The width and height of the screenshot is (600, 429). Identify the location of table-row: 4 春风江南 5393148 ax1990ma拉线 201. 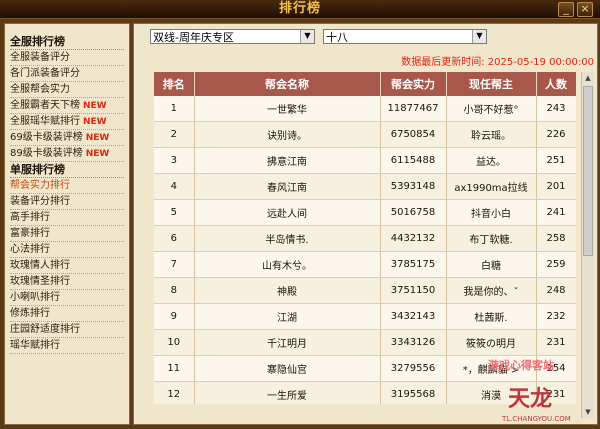
(365, 186).